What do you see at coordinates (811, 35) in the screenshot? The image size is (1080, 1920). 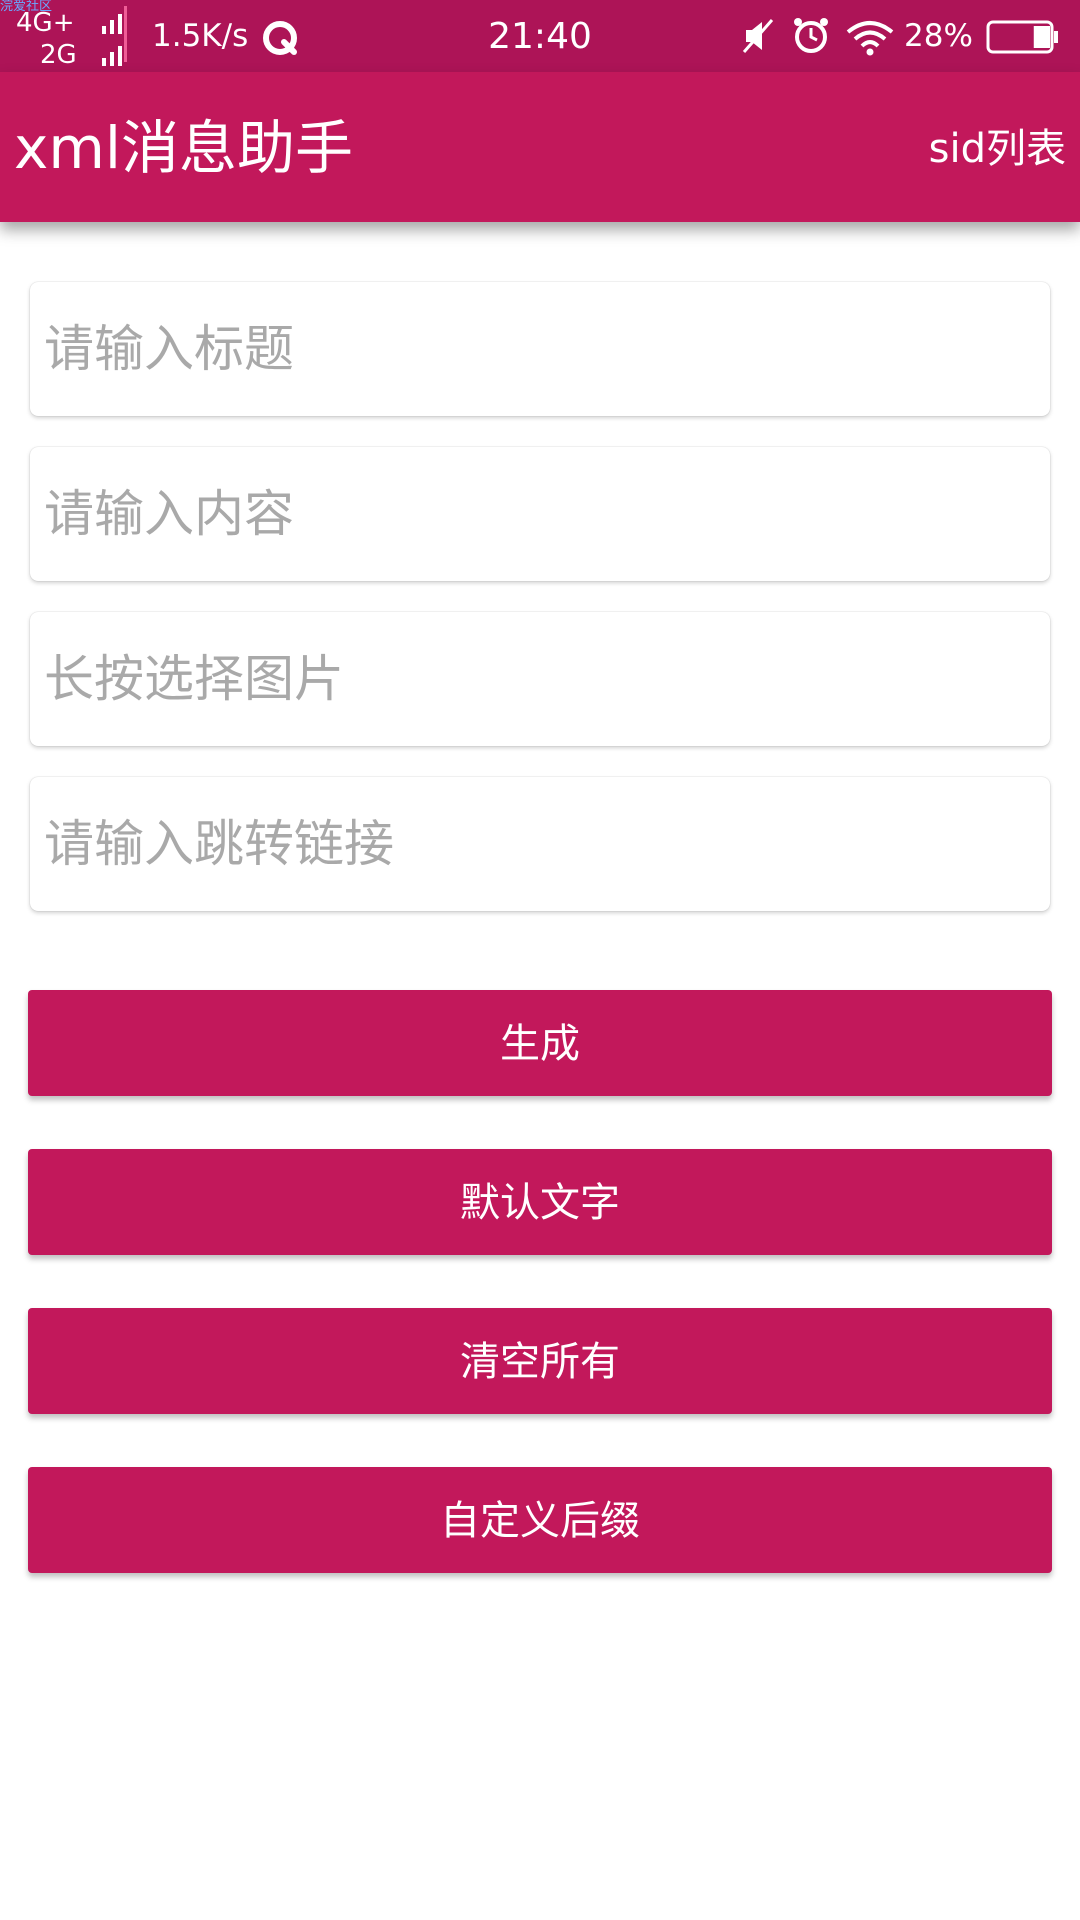 I see `alarm-icon` at bounding box center [811, 35].